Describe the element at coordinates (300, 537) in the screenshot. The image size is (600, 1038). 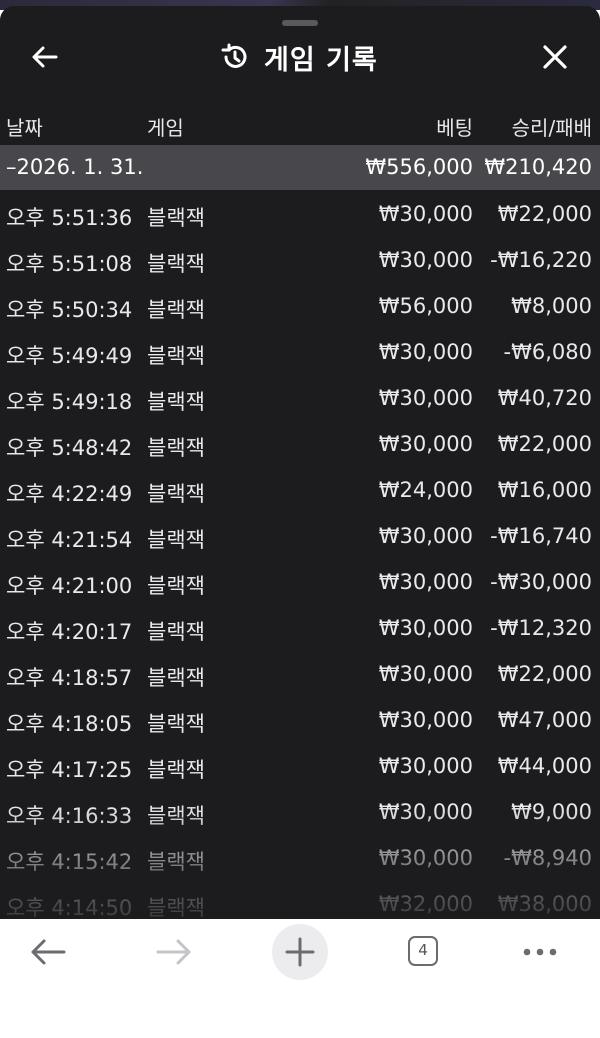
I see `table-row: 오후 4:21:54 블랙잭 ₩30,000 -₩16,740` at that location.